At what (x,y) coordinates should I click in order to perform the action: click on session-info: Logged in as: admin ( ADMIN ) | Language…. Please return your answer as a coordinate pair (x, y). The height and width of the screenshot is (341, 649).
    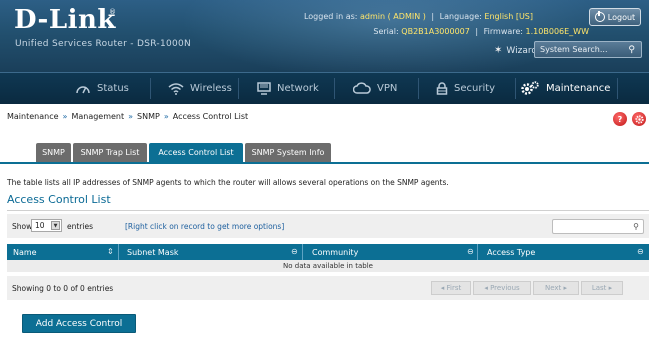
    Looking at the image, I should click on (418, 16).